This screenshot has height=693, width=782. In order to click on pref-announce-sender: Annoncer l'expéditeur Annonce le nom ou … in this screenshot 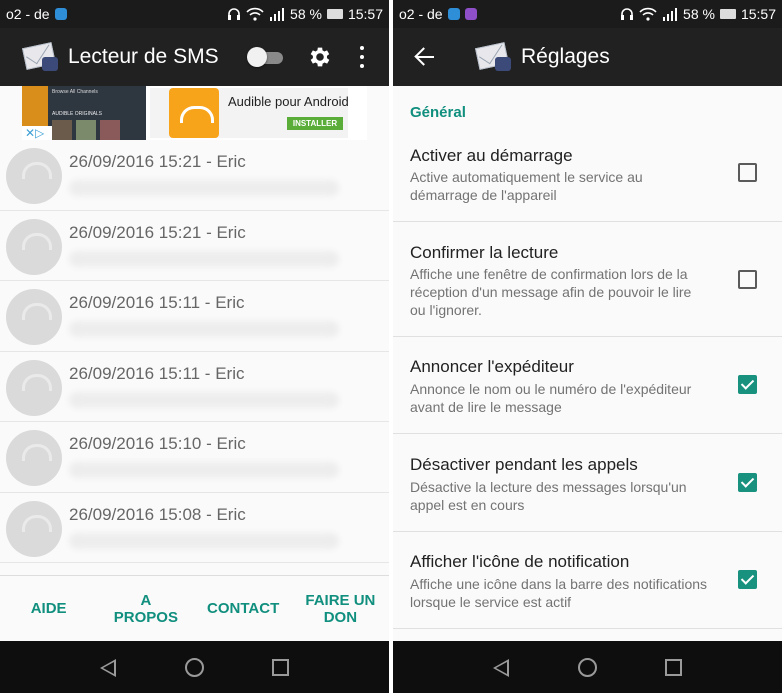, I will do `click(587, 385)`.